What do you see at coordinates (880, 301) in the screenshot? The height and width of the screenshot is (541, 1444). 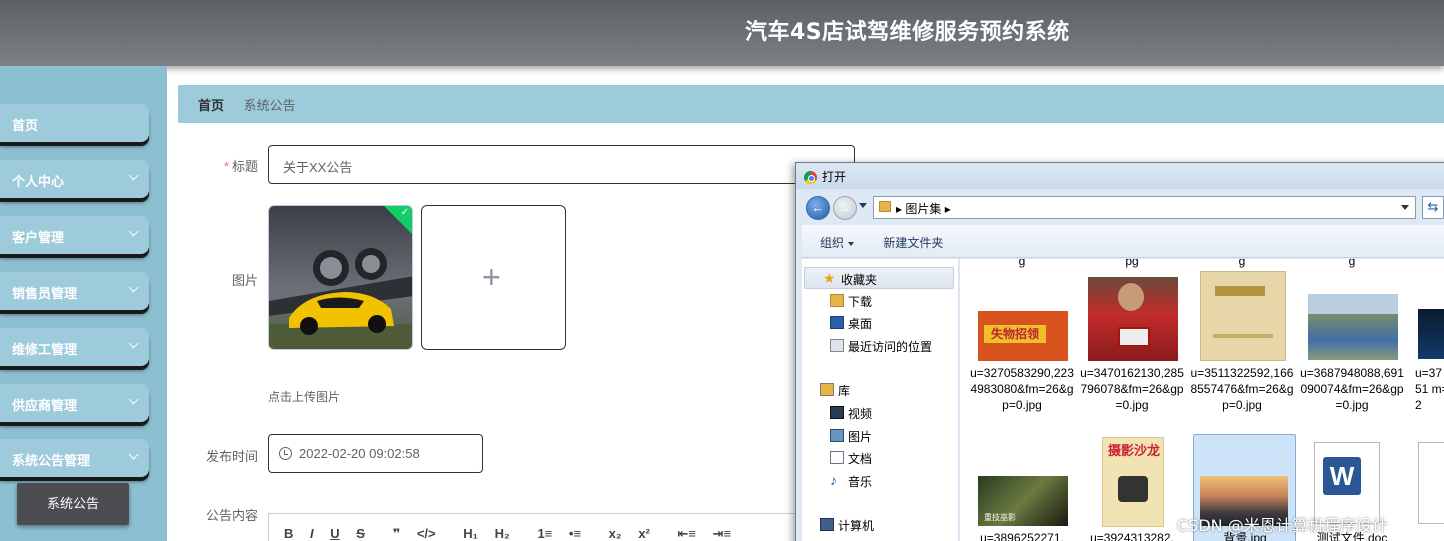 I see `nav-item-downloads: 下载` at bounding box center [880, 301].